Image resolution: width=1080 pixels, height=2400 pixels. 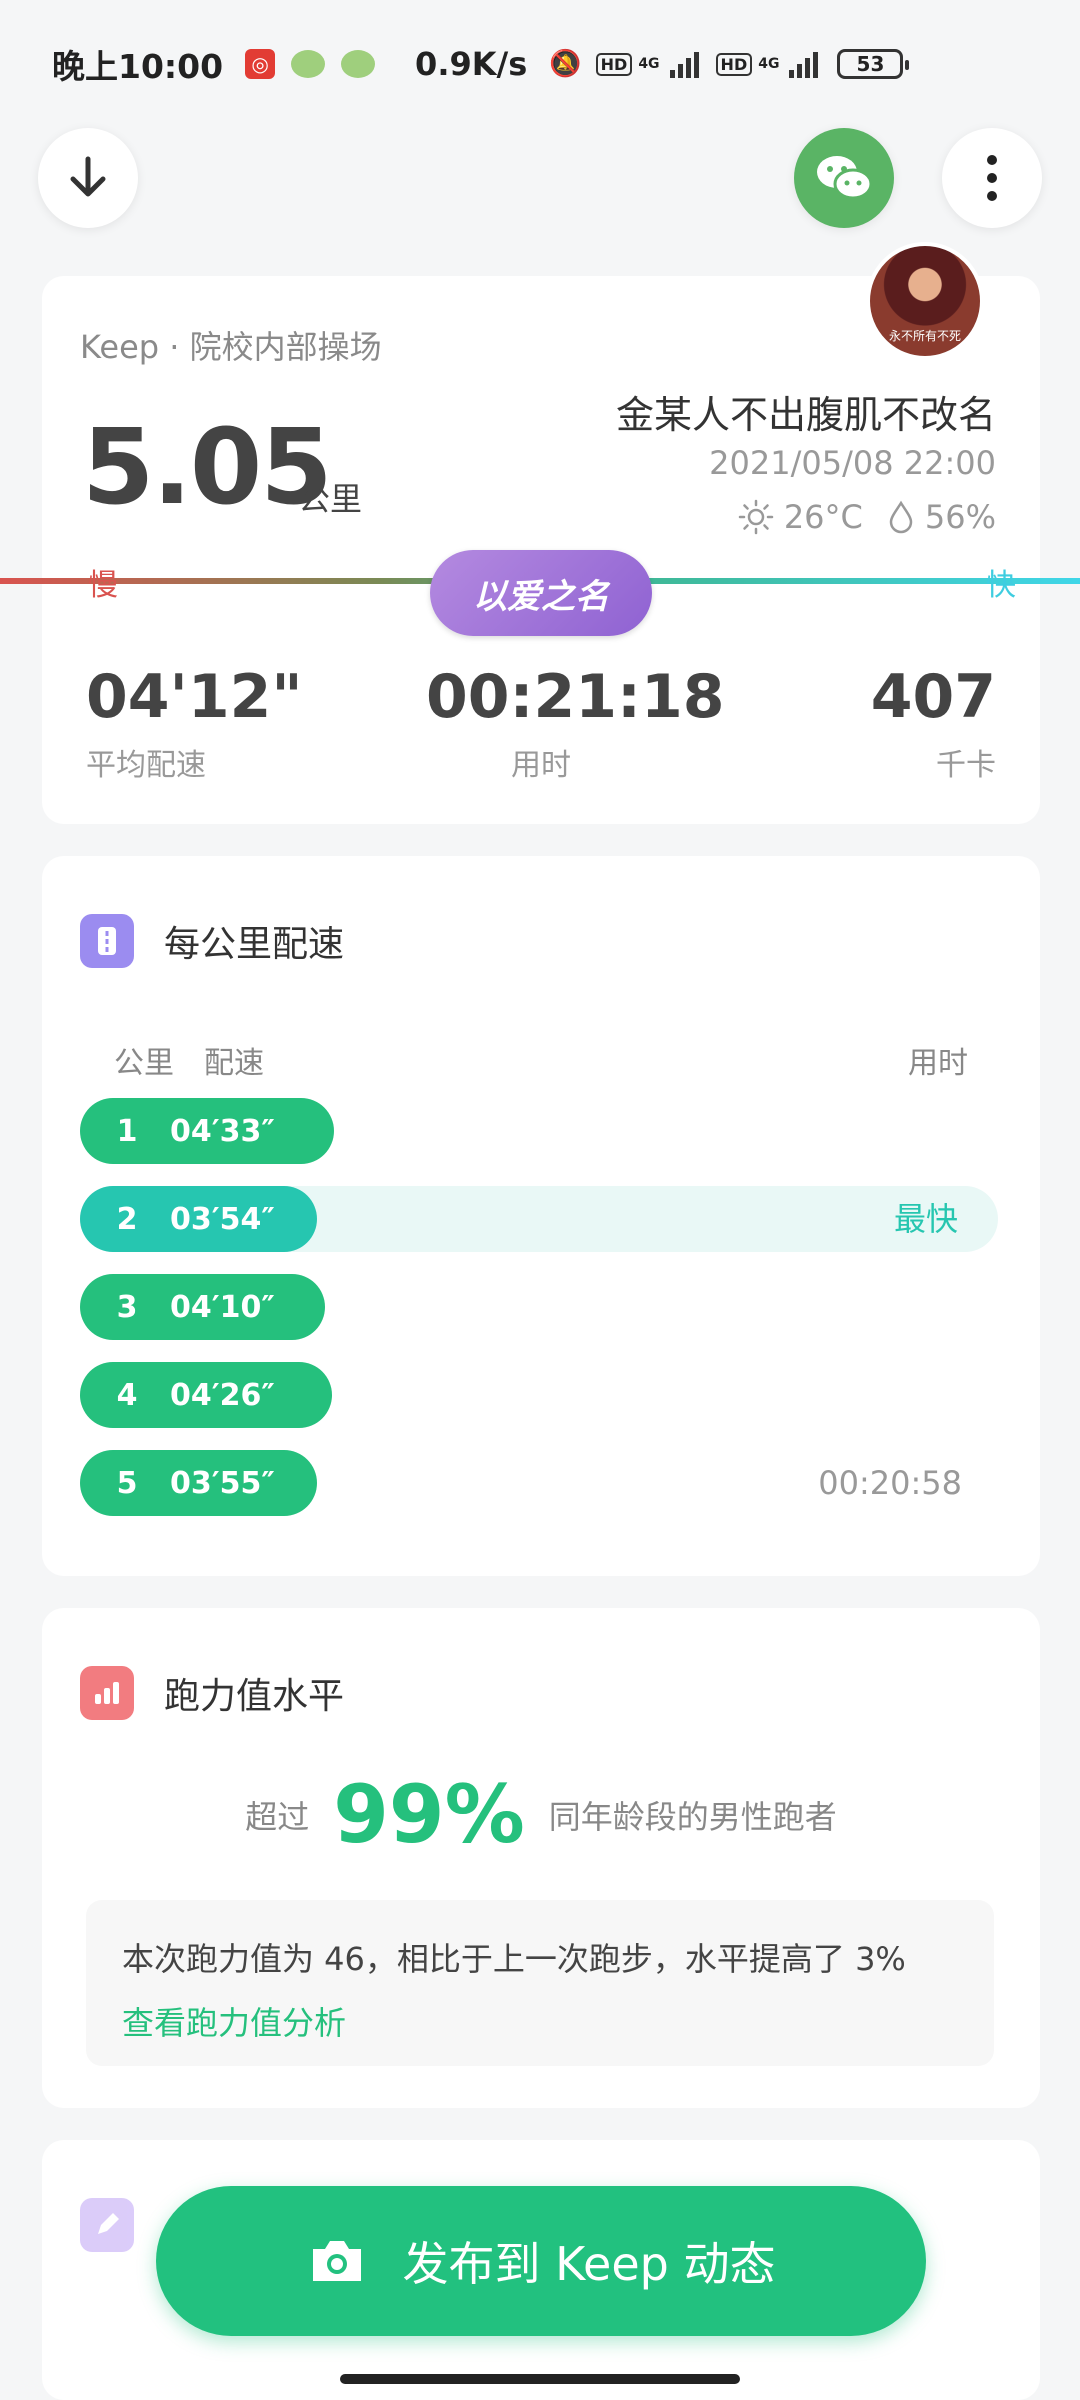 I want to click on publish-to-feed-button: 发布到 Keep 动态, so click(x=541, y=2261).